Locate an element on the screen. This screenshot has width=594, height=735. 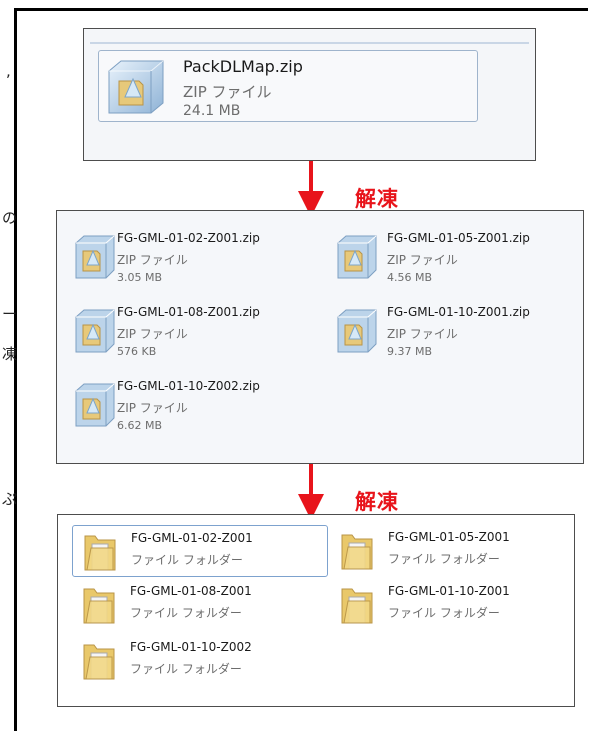
edge-text-fragment: ー is located at coordinates (10, 314).